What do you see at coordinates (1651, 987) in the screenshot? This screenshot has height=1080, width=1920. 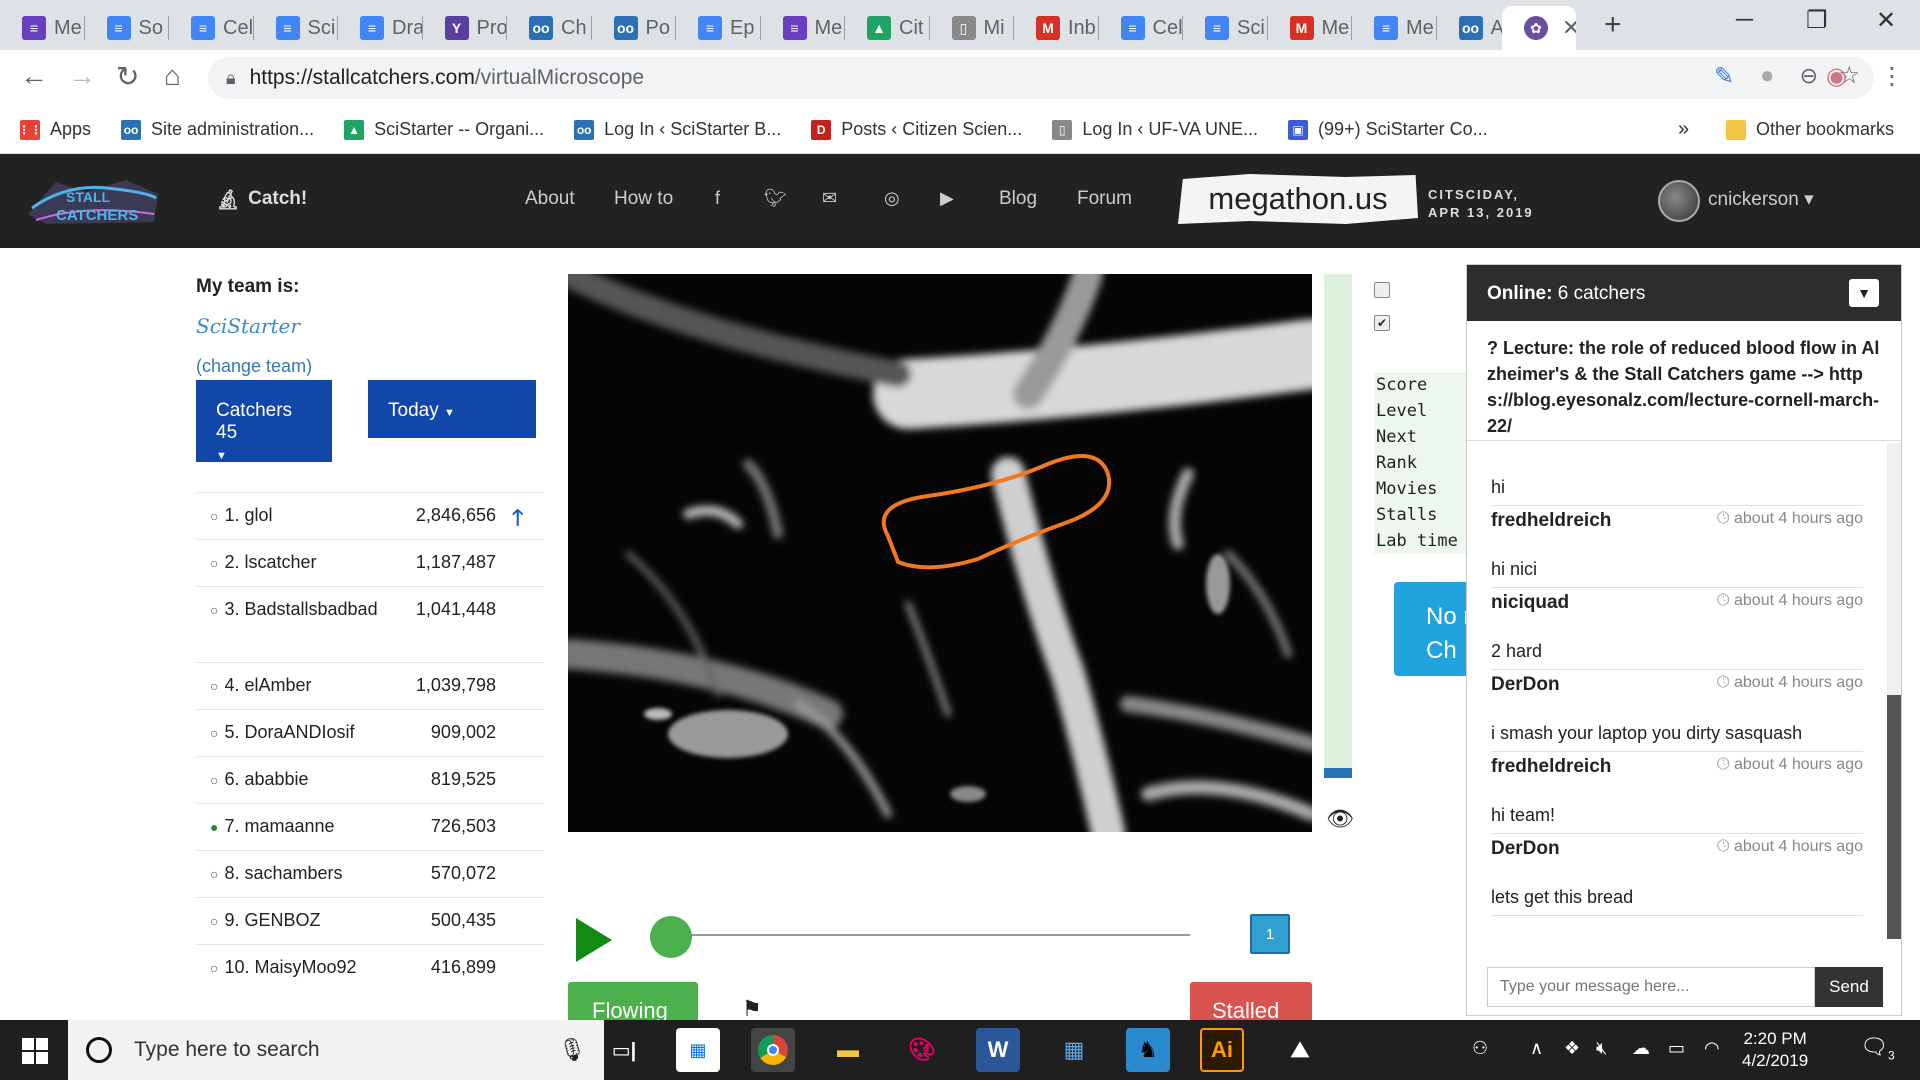 I see `chat-message-input` at bounding box center [1651, 987].